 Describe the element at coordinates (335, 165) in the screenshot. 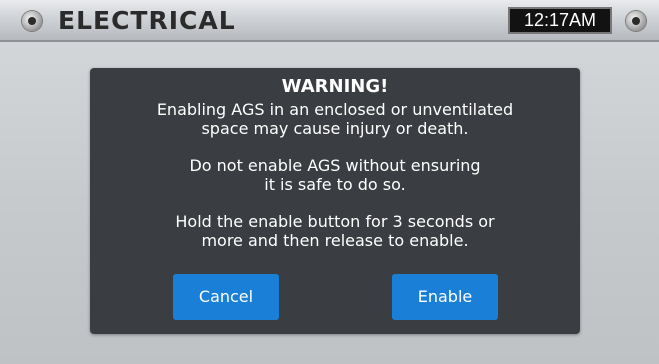

I see `warning-line: Do not enable AGS without ensuring` at that location.